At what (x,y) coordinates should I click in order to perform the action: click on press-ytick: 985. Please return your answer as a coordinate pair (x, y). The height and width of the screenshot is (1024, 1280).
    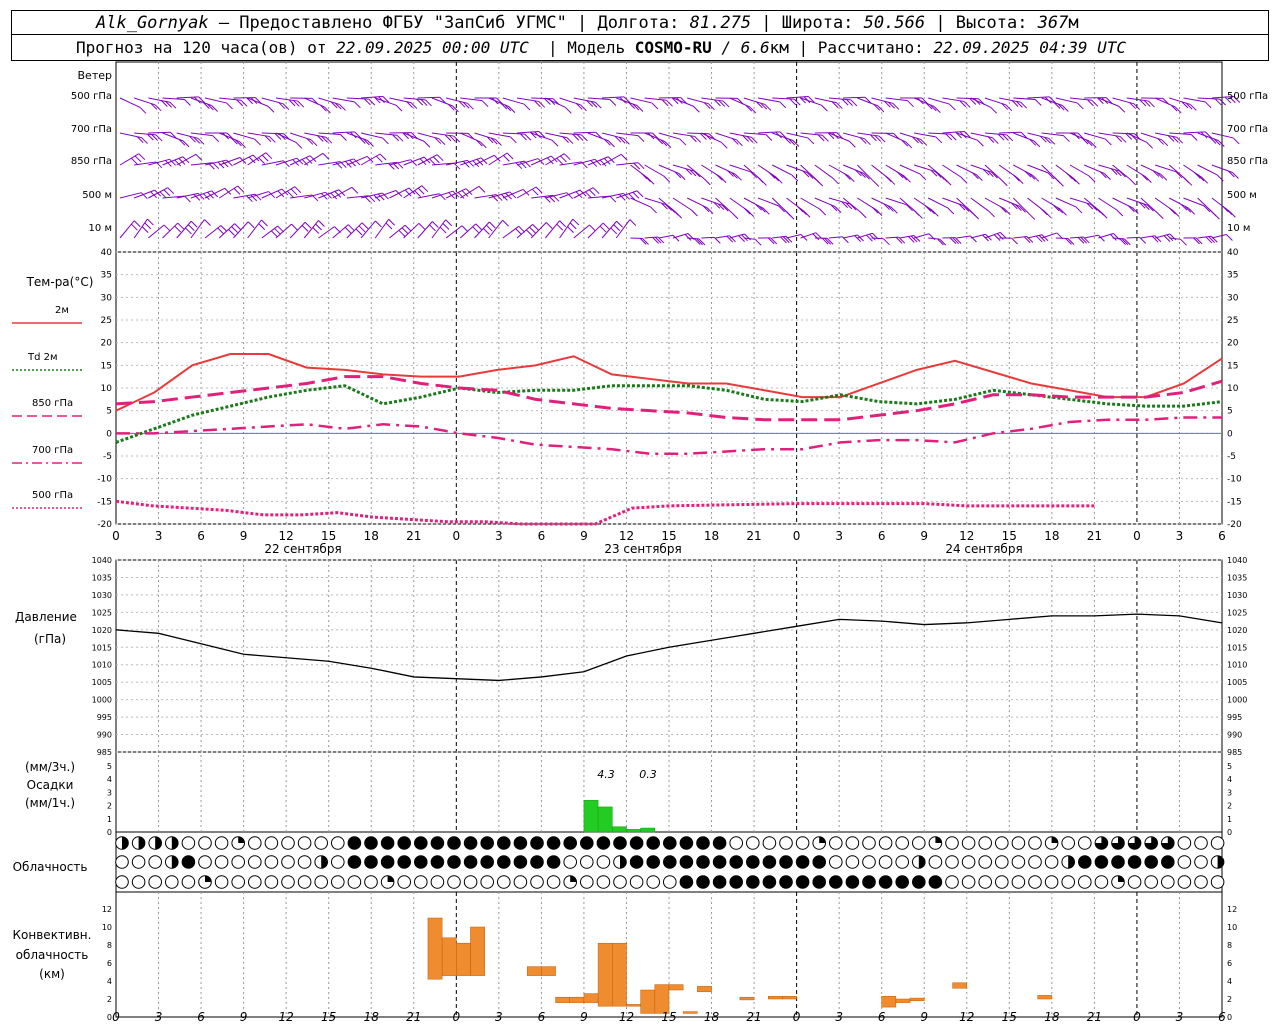
    Looking at the image, I should click on (1234, 752).